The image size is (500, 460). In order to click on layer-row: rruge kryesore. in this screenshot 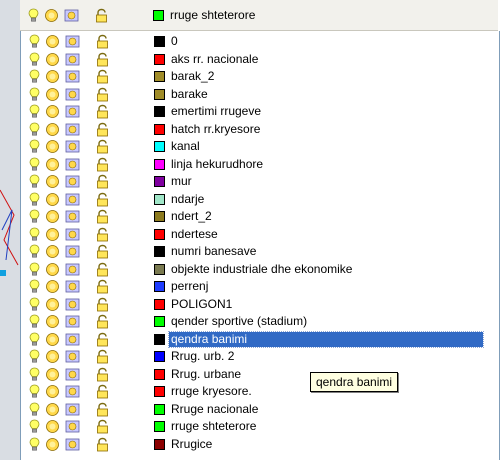, I will do `click(260, 391)`.